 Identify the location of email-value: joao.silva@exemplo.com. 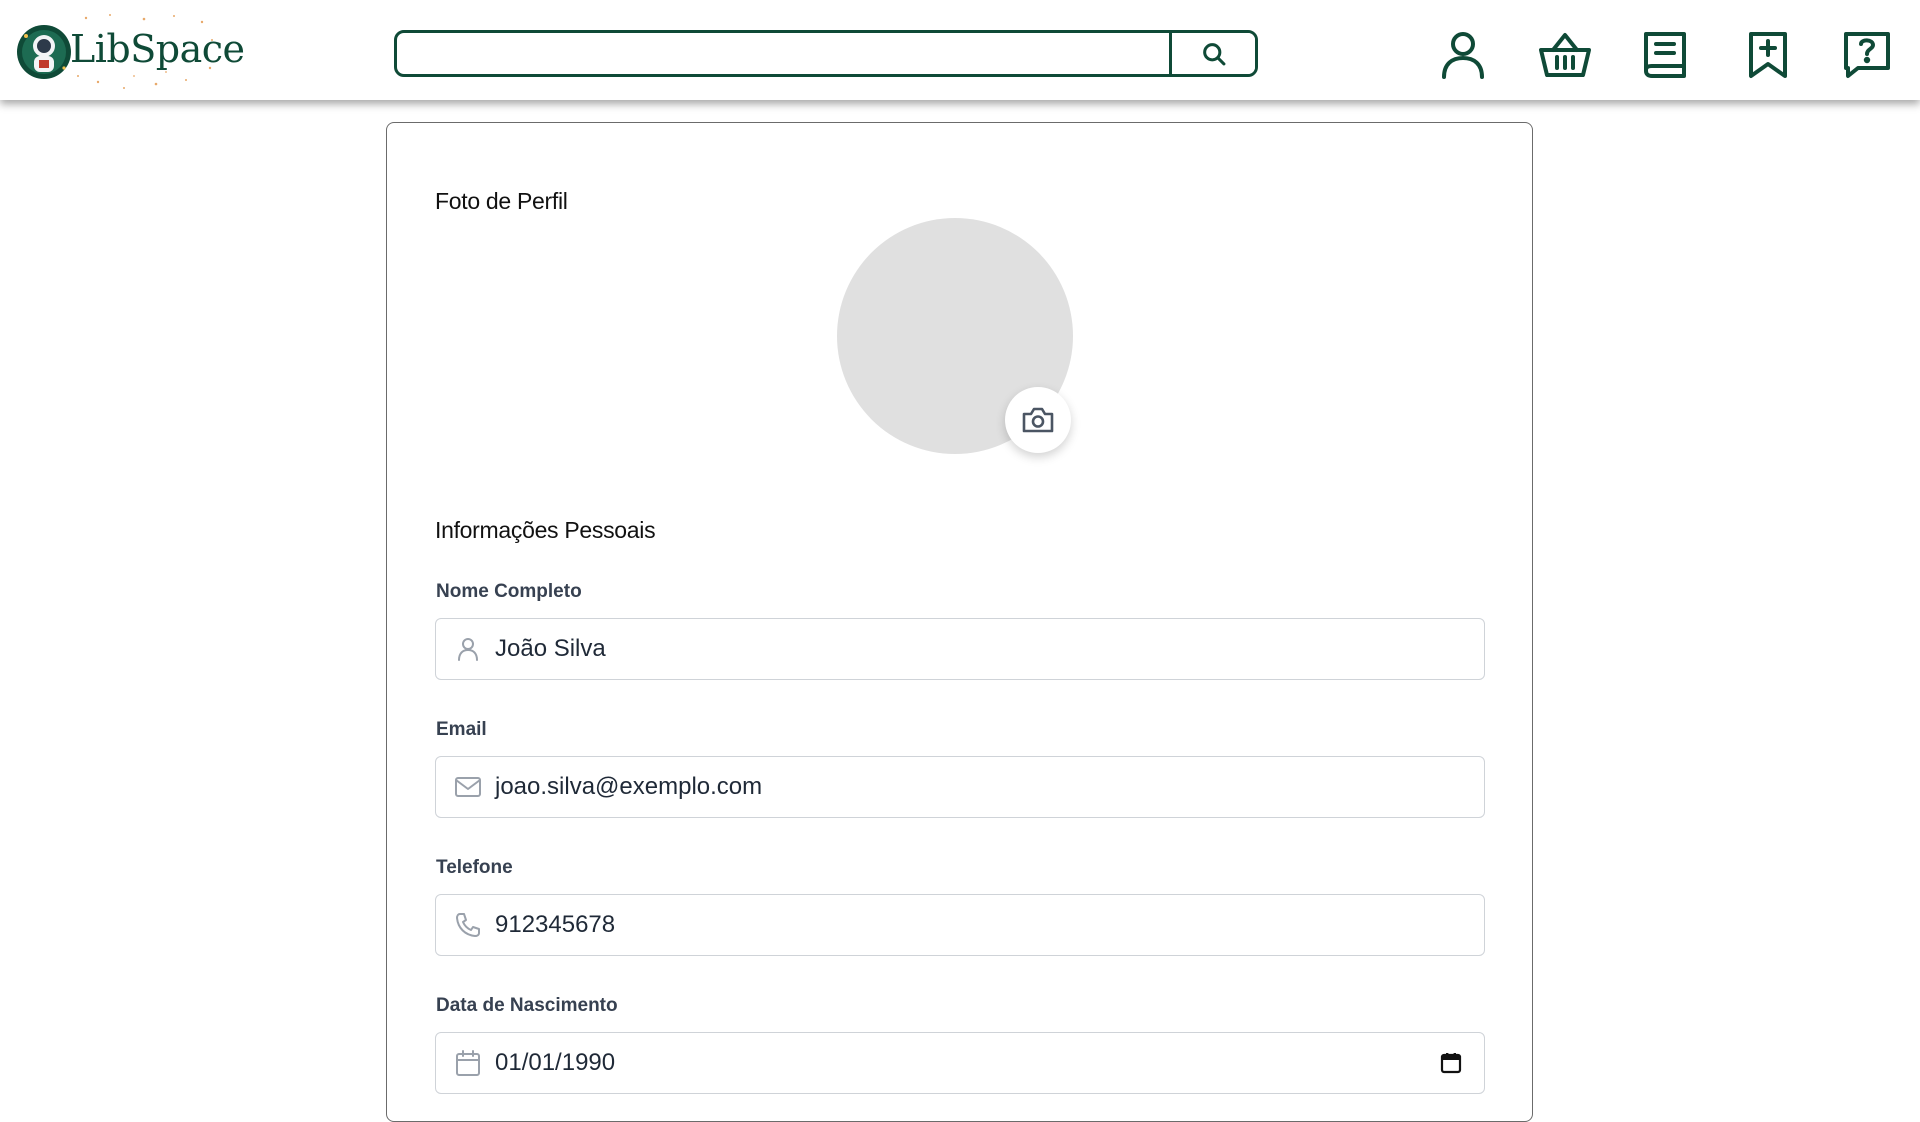
(989, 787).